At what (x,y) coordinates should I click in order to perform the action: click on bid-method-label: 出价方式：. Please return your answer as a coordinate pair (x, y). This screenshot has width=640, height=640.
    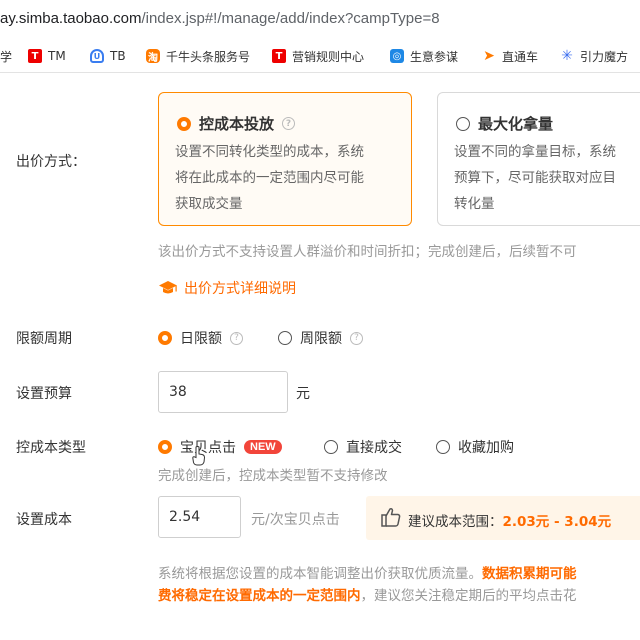
    Looking at the image, I should click on (51, 162).